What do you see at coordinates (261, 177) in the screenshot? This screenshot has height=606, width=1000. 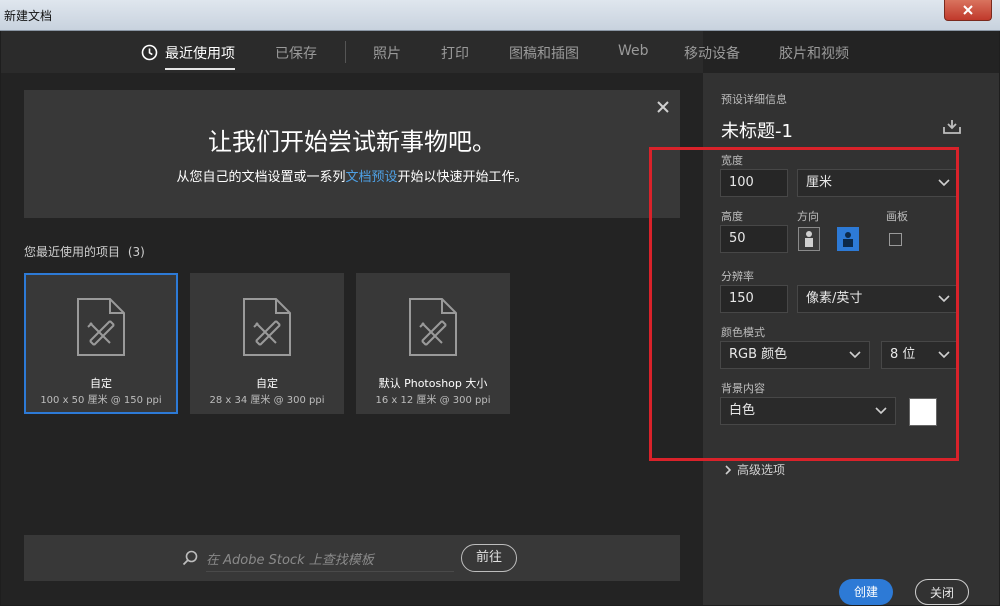 I see `banner-text: 从您自己的文档设置或一系列` at bounding box center [261, 177].